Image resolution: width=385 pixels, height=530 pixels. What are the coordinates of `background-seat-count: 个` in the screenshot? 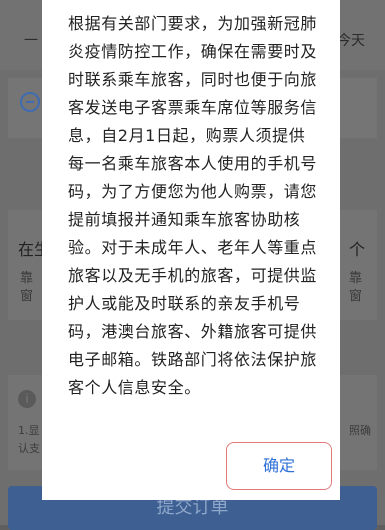 It's located at (356, 249).